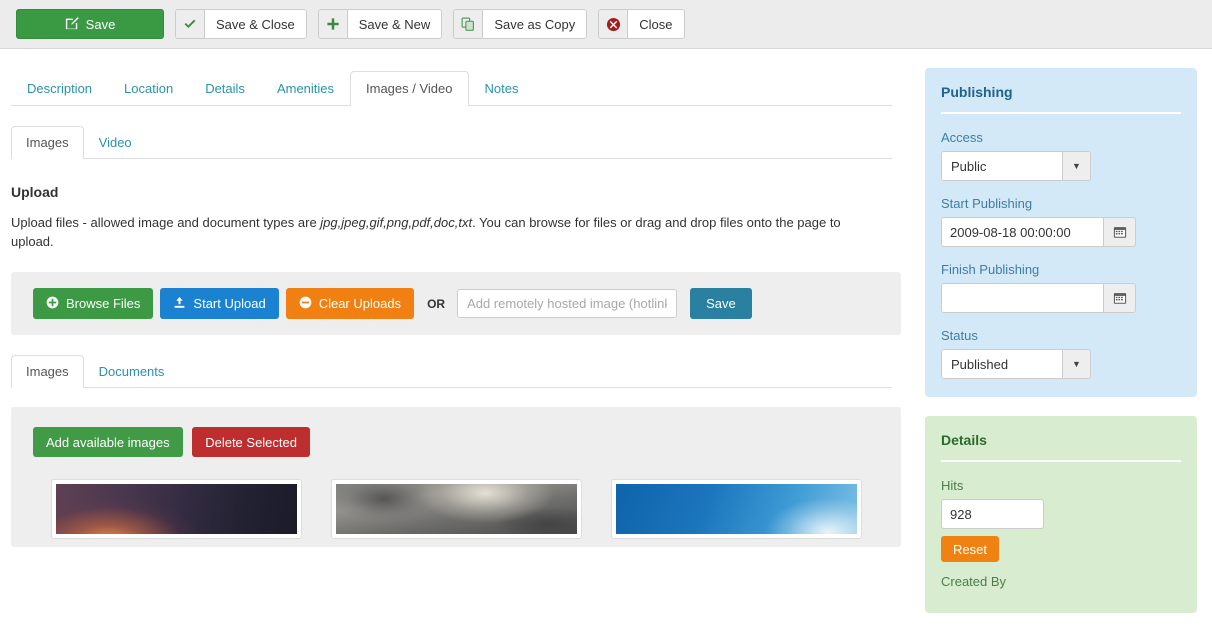 The width and height of the screenshot is (1212, 632). What do you see at coordinates (451, 370) in the screenshot?
I see `gallery-tab-bar: Images Documents` at bounding box center [451, 370].